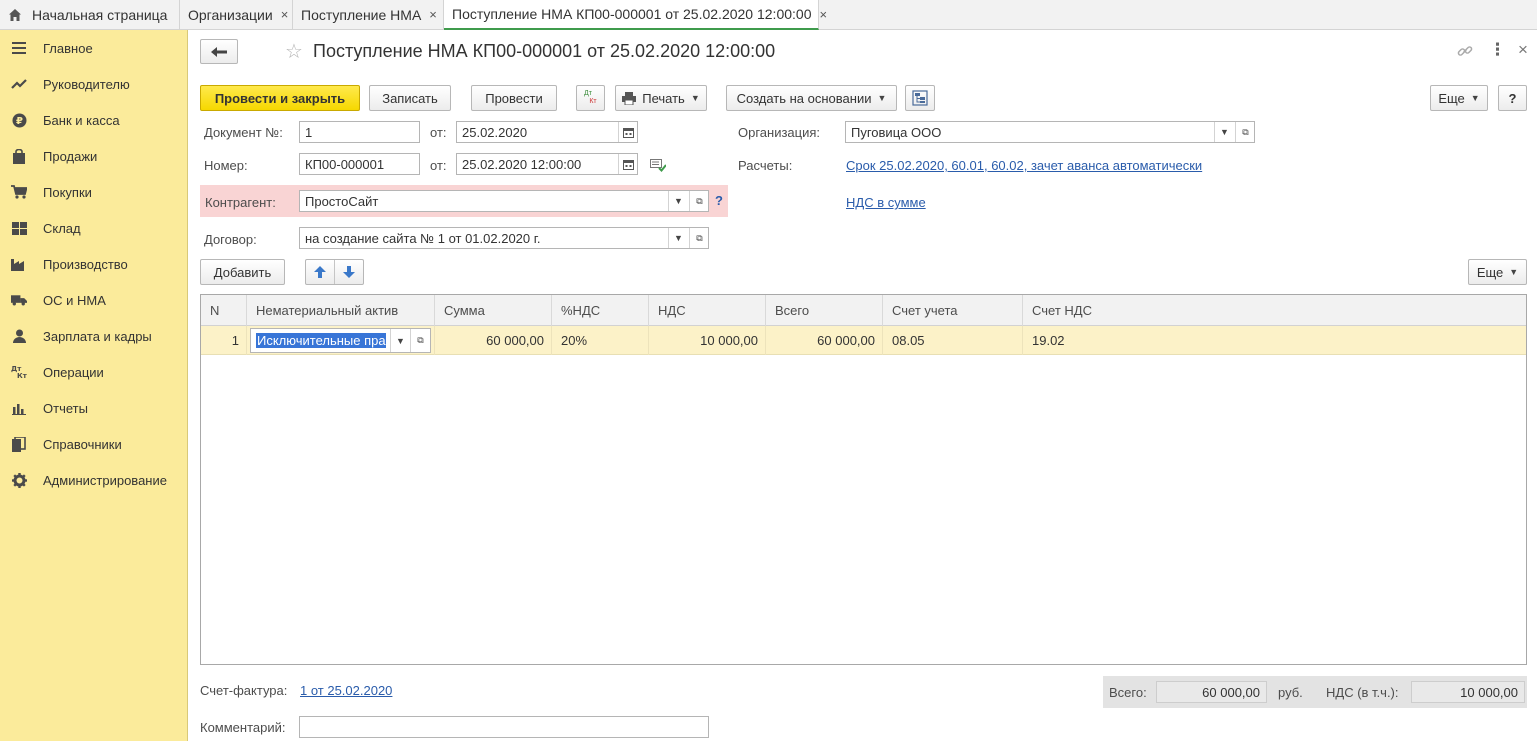 The width and height of the screenshot is (1537, 741). Describe the element at coordinates (1274, 310) in the screenshot. I see `column-header-vat-account: Счет НДС` at that location.